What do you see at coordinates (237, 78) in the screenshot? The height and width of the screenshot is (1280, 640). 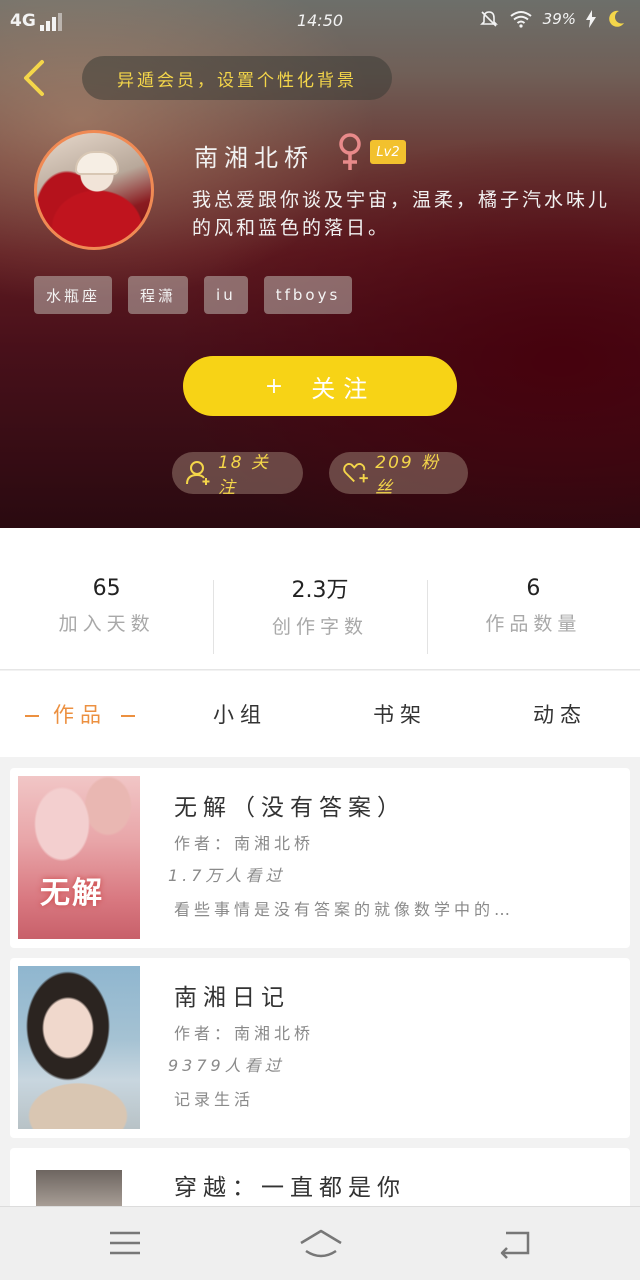 I see `vip-background-banner: 异遁会员，设置个性化背景` at bounding box center [237, 78].